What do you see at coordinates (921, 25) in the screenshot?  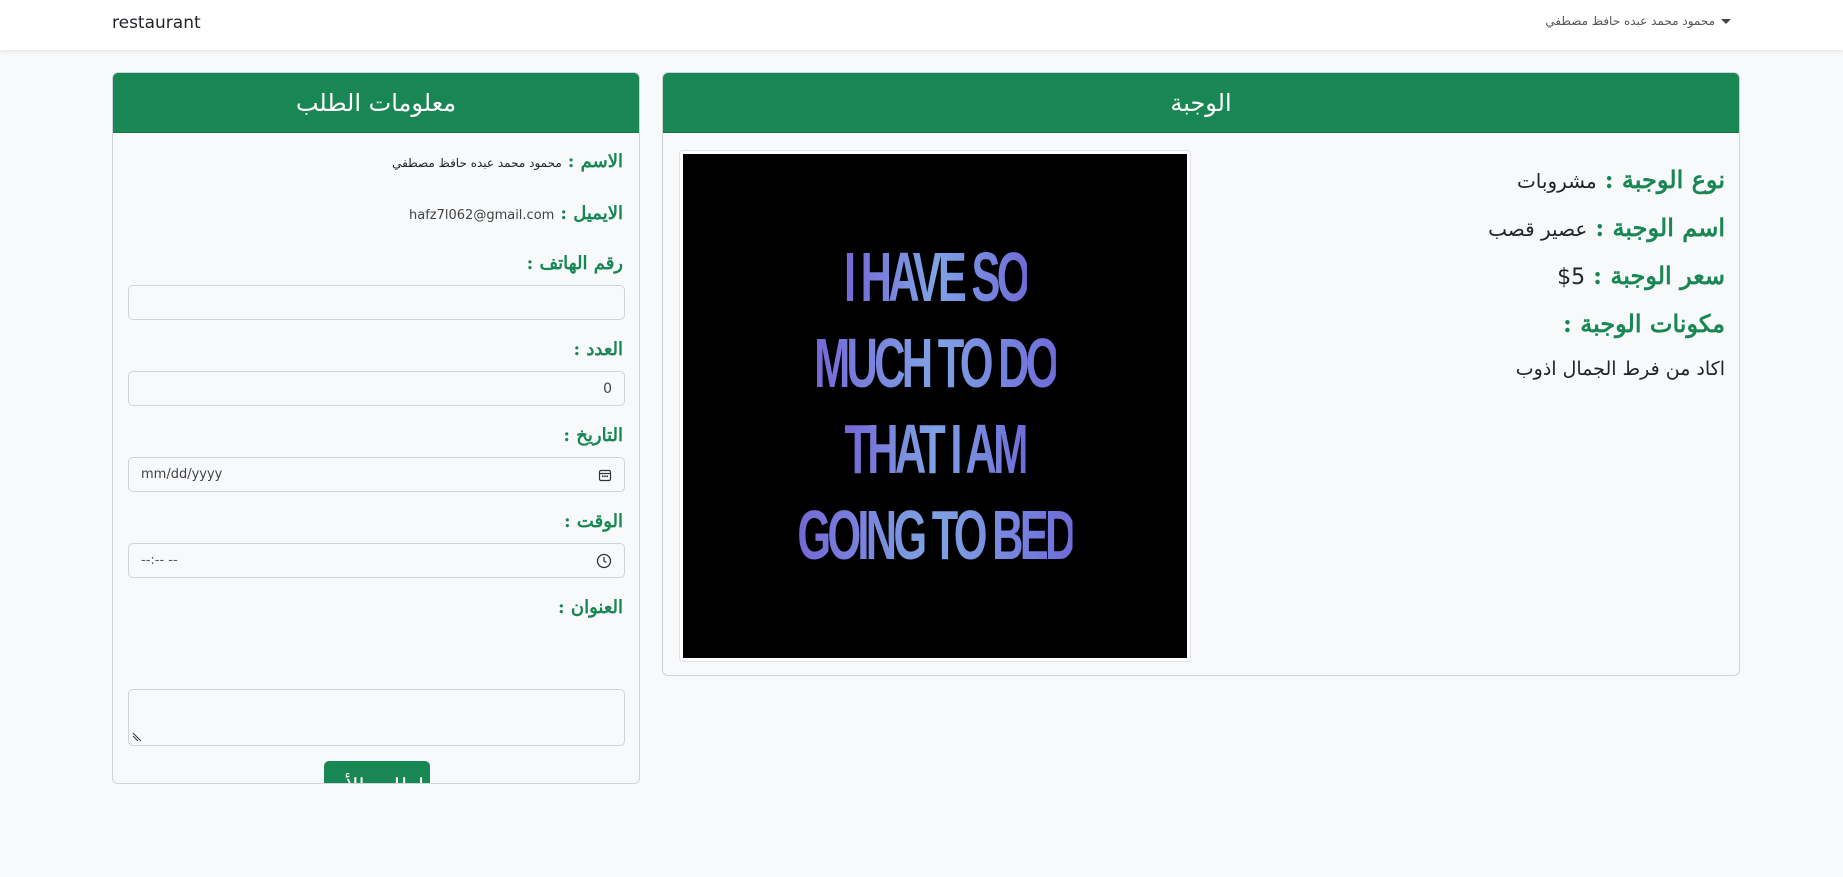 I see `navbar: restaurant محمود محمد عبده حافظ مصطفي` at bounding box center [921, 25].